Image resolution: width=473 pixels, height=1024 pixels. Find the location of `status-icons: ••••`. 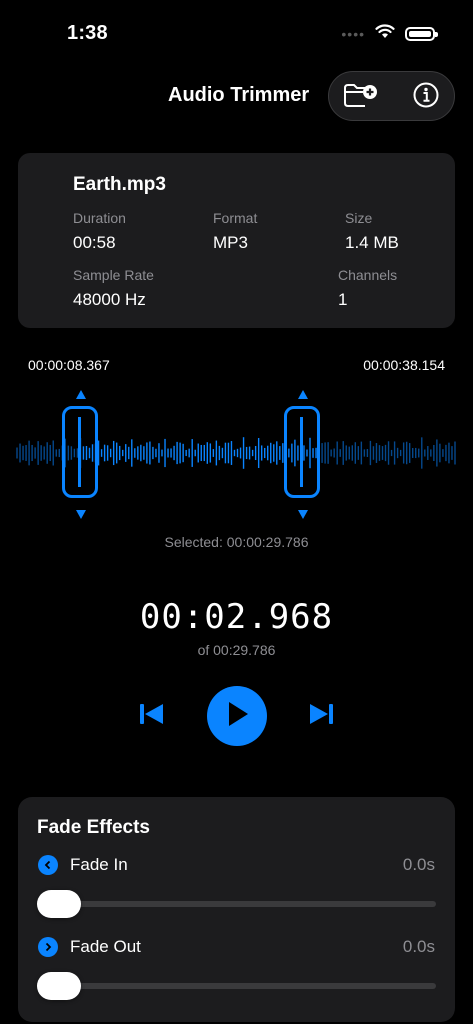

status-icons: •••• is located at coordinates (389, 34).